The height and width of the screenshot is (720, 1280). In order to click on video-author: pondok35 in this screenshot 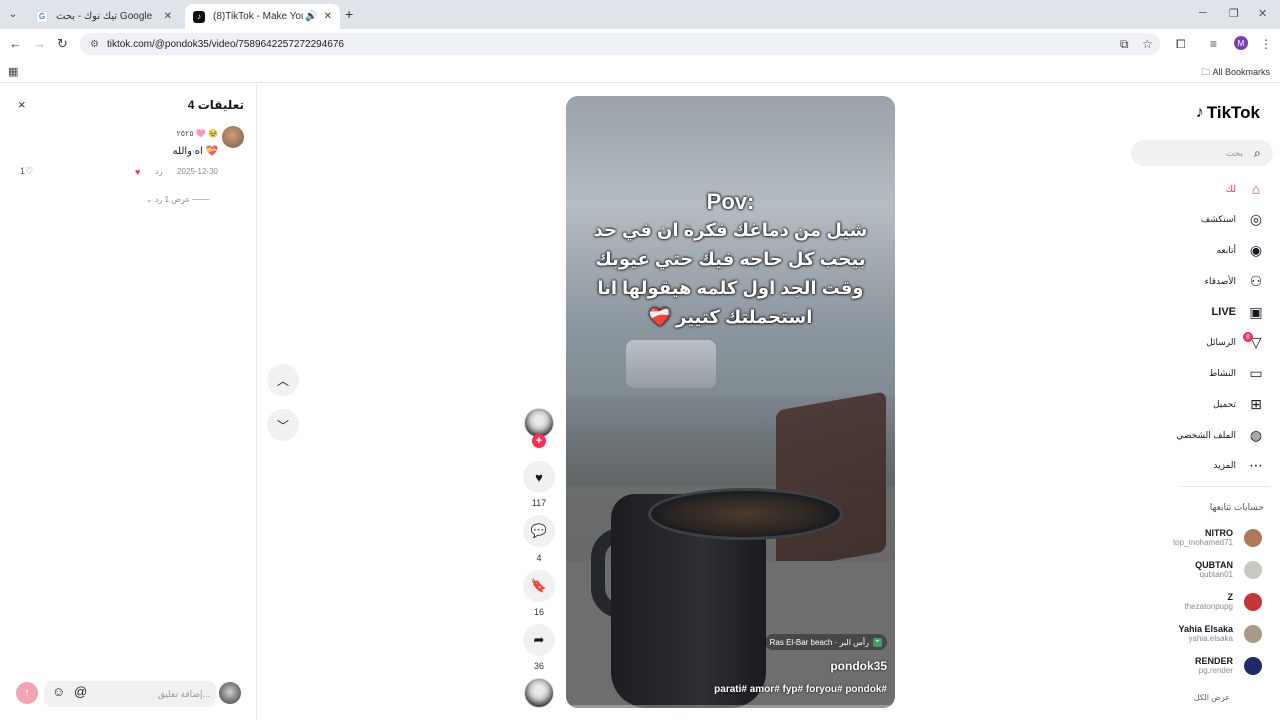, I will do `click(858, 666)`.